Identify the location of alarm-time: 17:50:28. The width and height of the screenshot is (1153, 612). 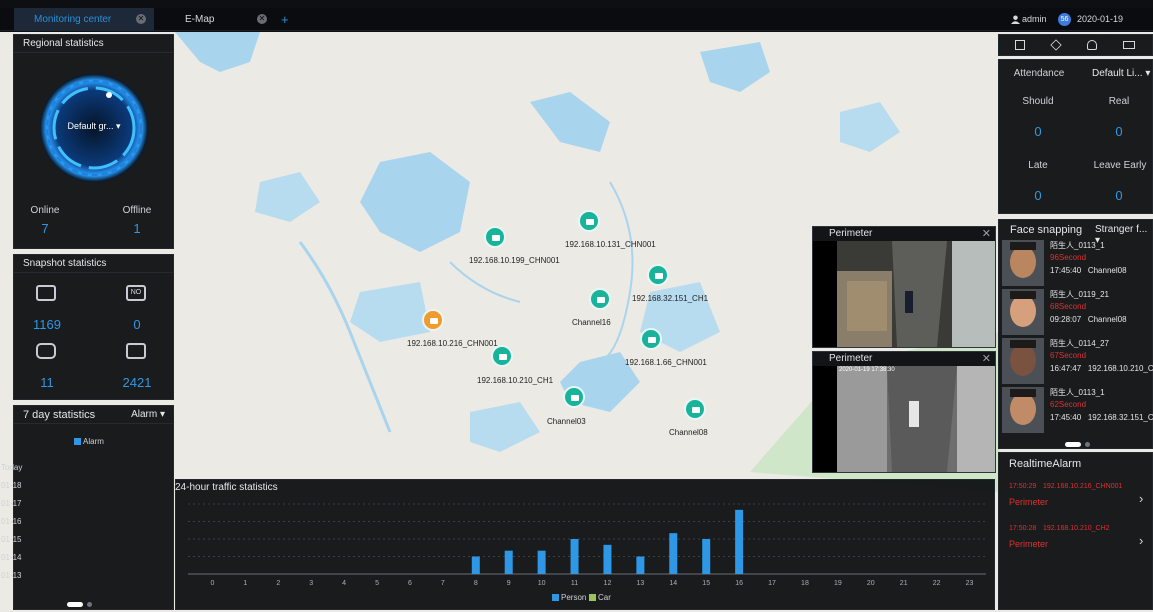
(1023, 528).